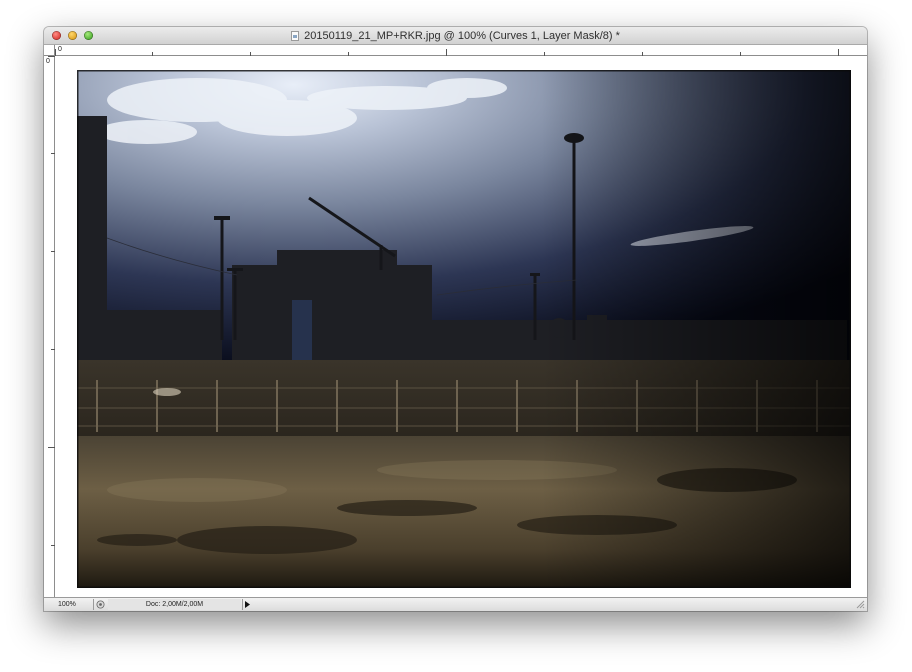 The width and height of the screenshot is (912, 672). I want to click on status-menu-arrow-button, so click(247, 604).